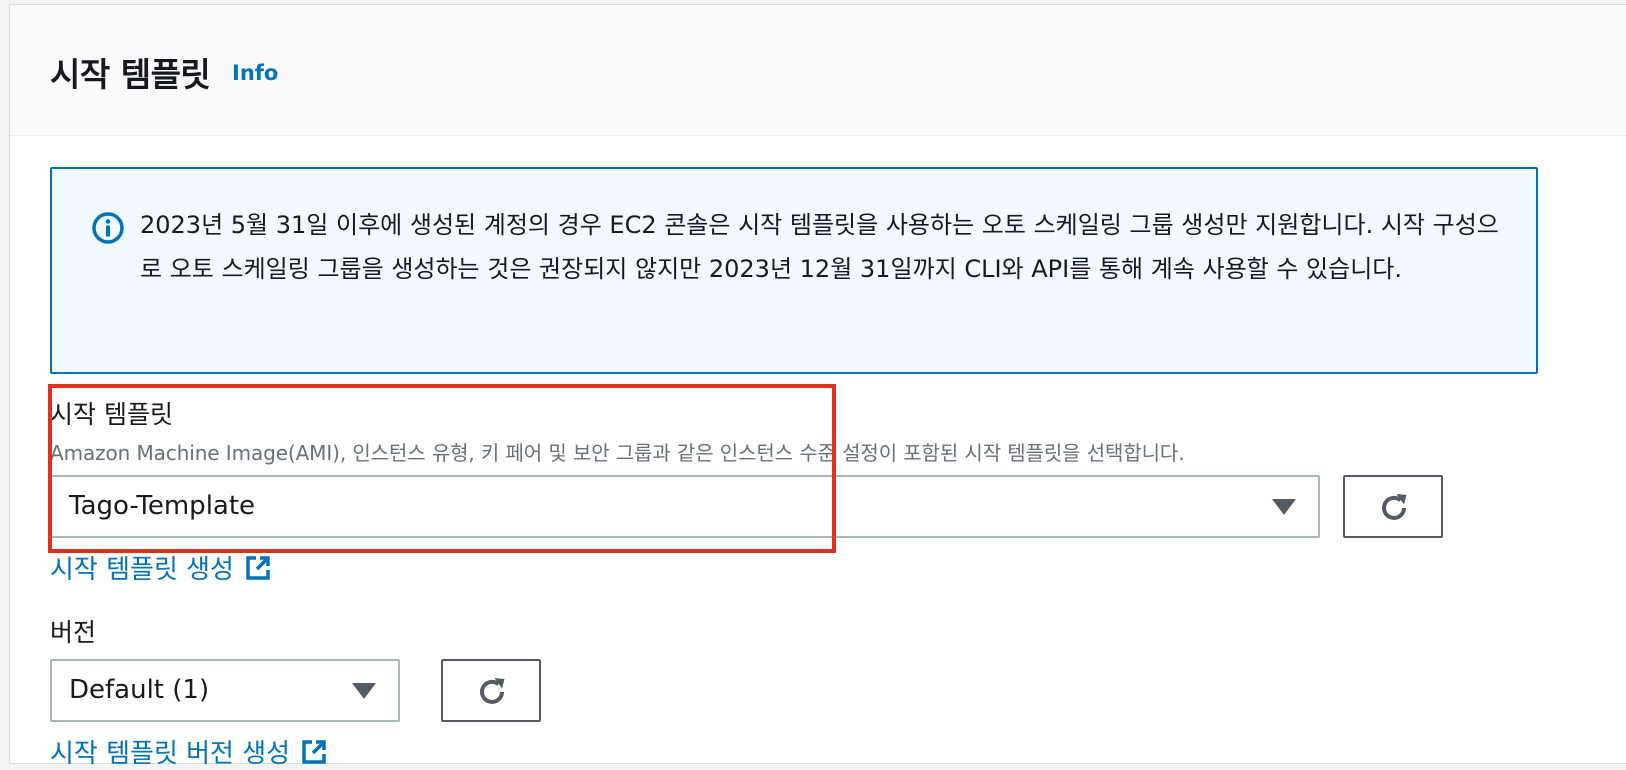 Image resolution: width=1626 pixels, height=770 pixels. Describe the element at coordinates (108, 228) in the screenshot. I see `info-icon` at that location.